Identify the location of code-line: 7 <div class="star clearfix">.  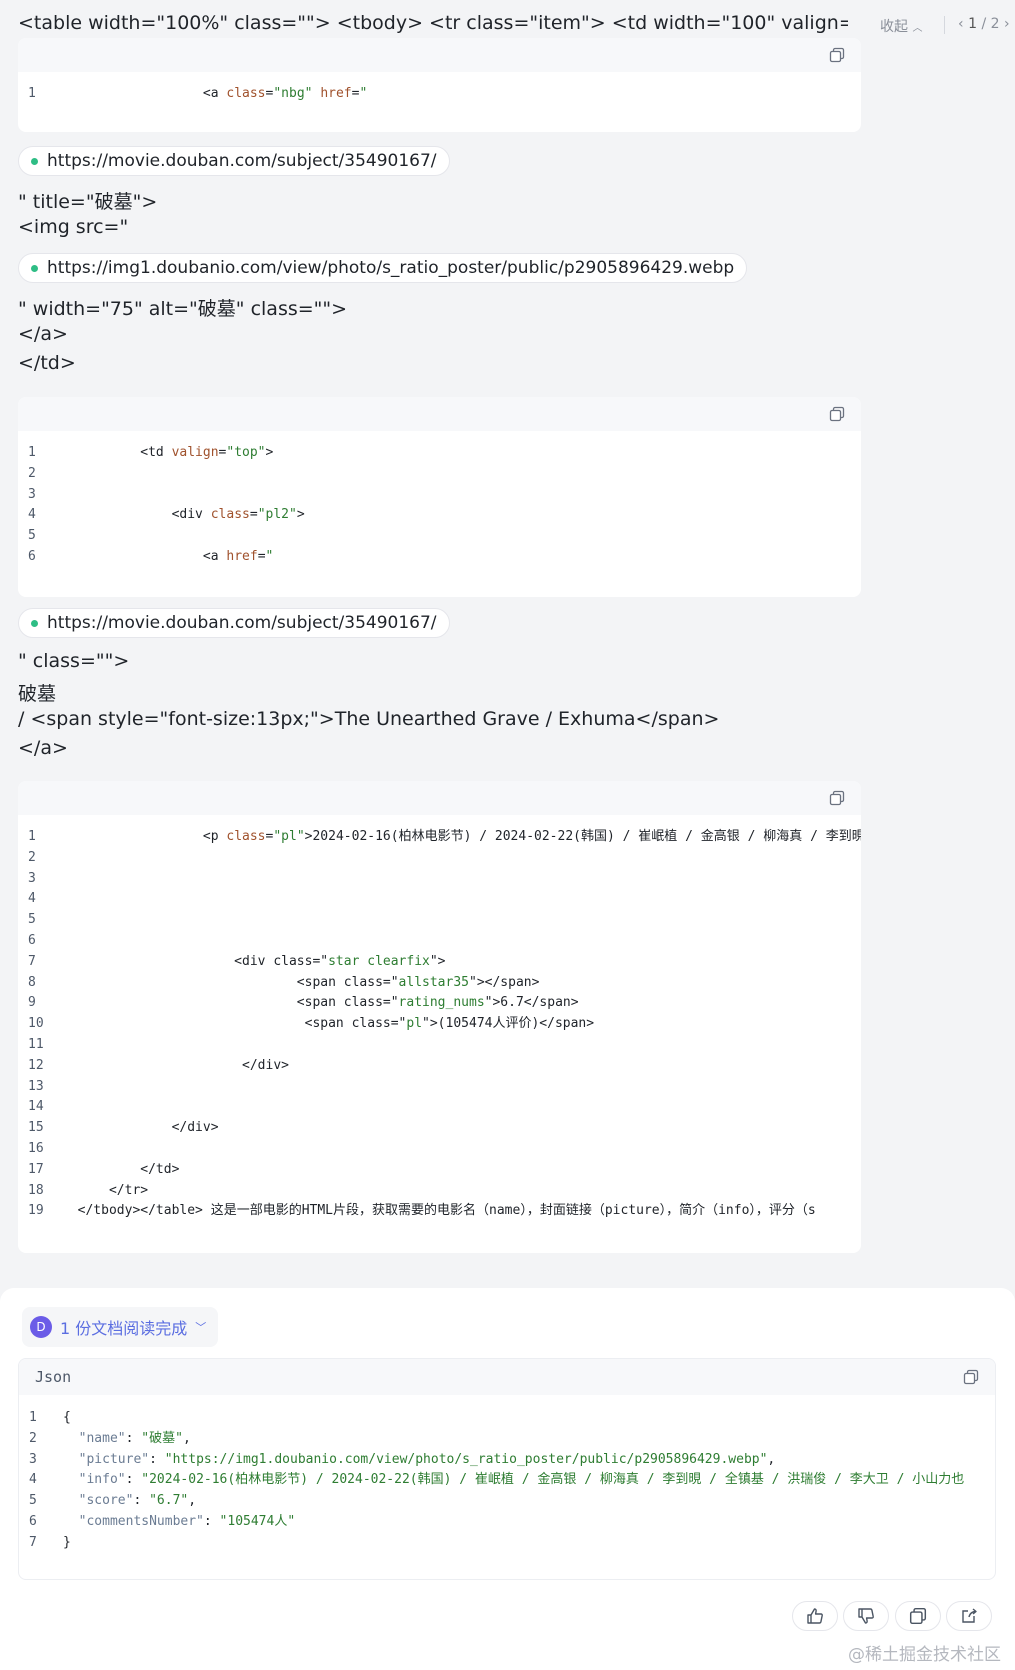
(439, 962).